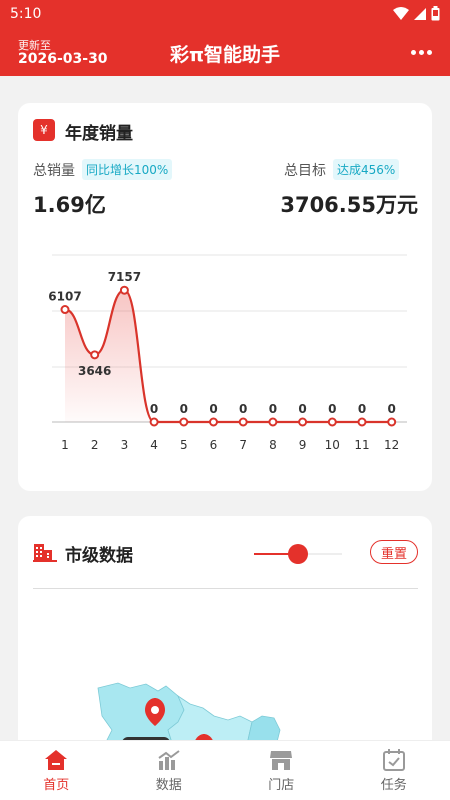 Image resolution: width=450 pixels, height=800 pixels. I want to click on zoom-slider, so click(298, 554).